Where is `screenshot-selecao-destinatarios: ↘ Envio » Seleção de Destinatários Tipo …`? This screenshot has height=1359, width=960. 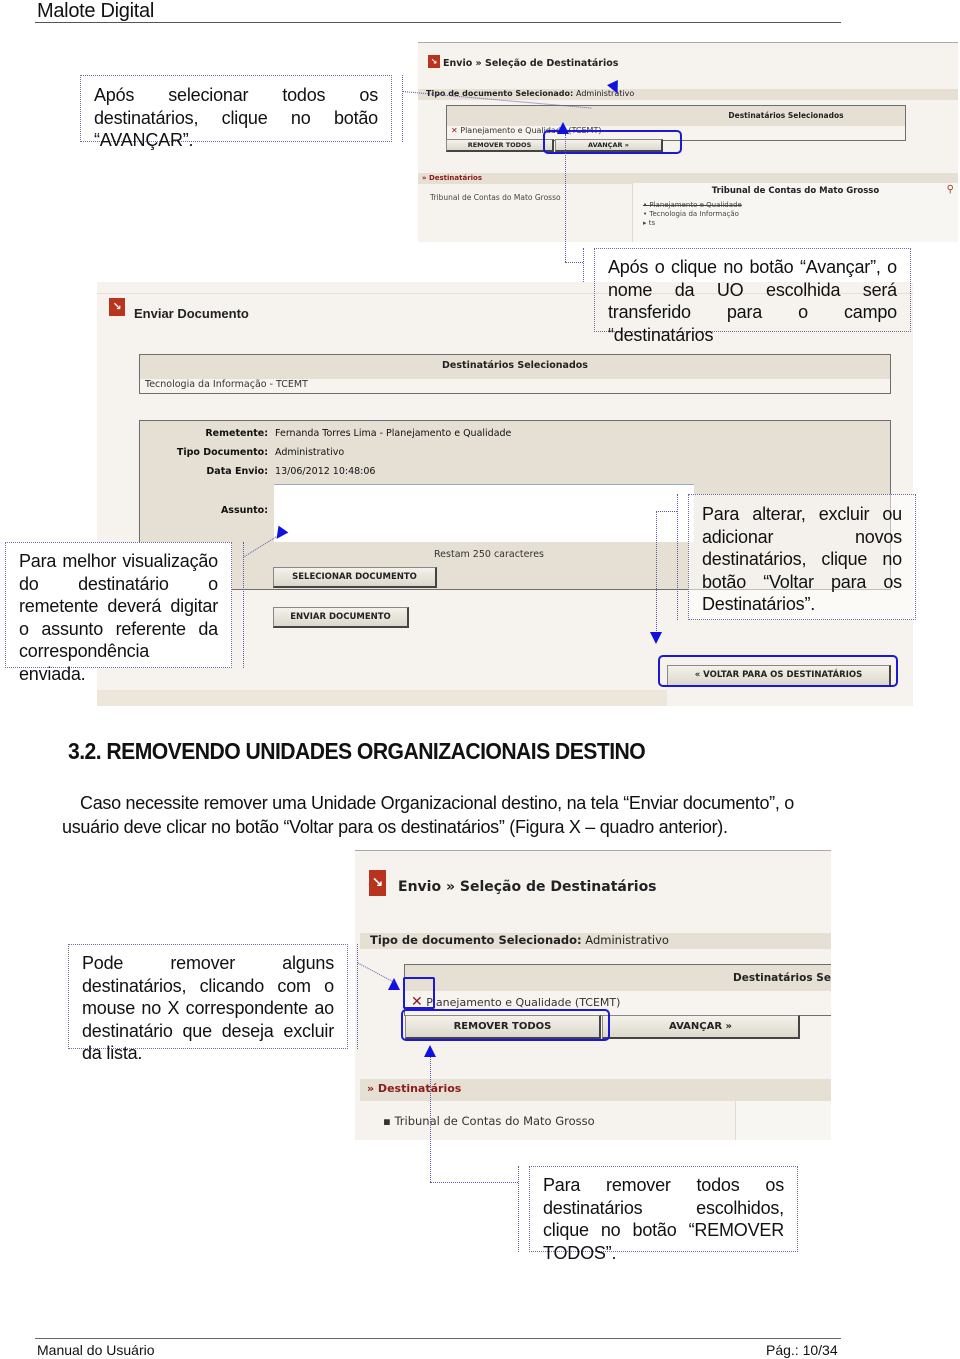
screenshot-selecao-destinatarios: ↘ Envio » Seleção de Destinatários Tipo … is located at coordinates (688, 142).